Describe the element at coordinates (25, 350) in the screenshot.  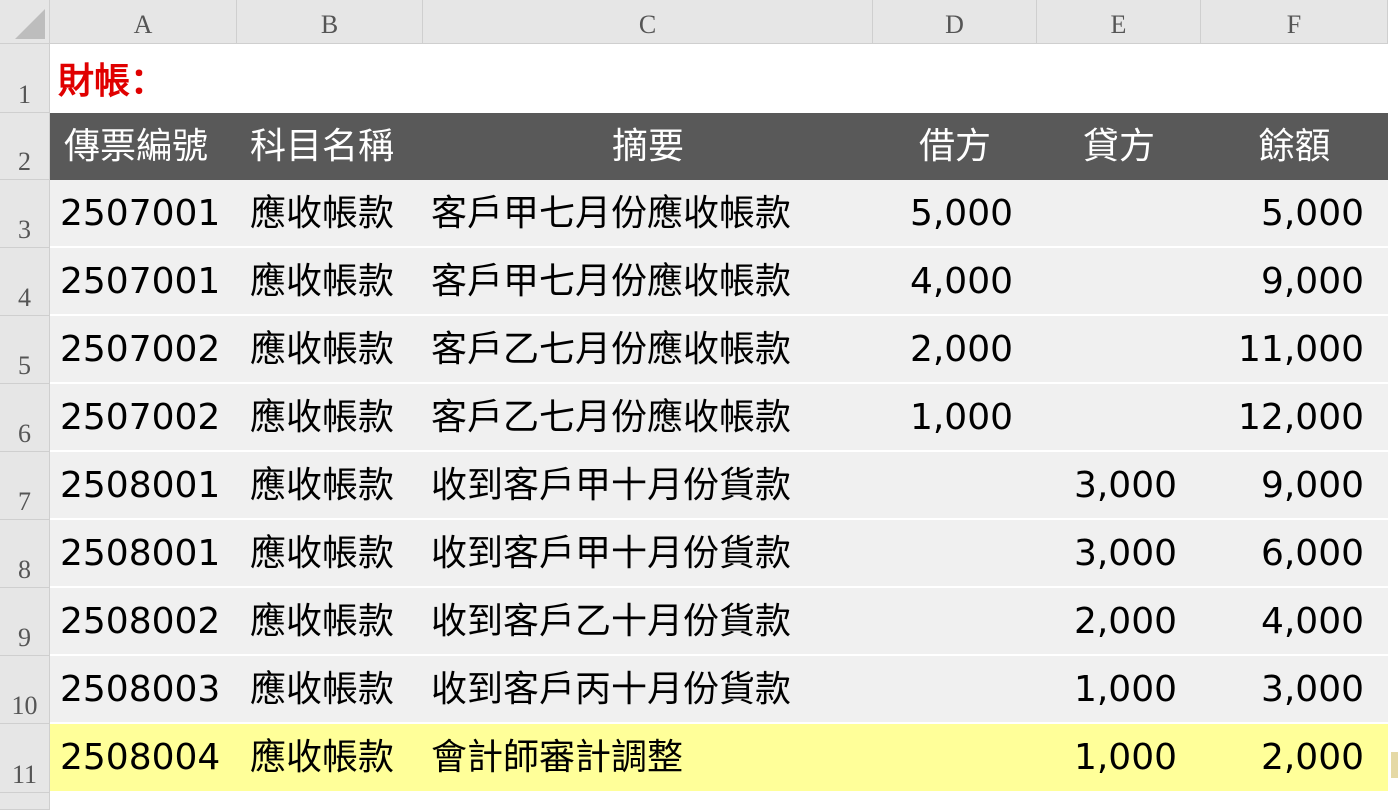
I see `row-header-5: 5` at that location.